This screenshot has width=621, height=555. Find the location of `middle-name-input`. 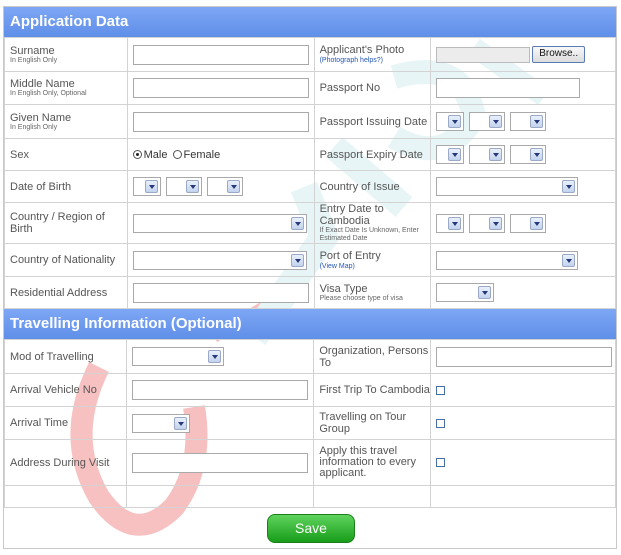

middle-name-input is located at coordinates (220, 88).